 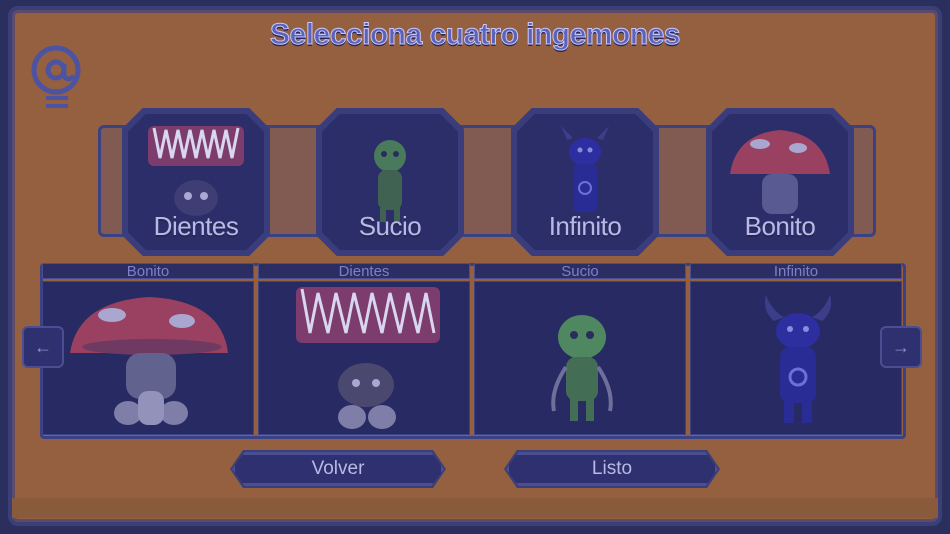 I want to click on panel-footer, so click(x=475, y=508).